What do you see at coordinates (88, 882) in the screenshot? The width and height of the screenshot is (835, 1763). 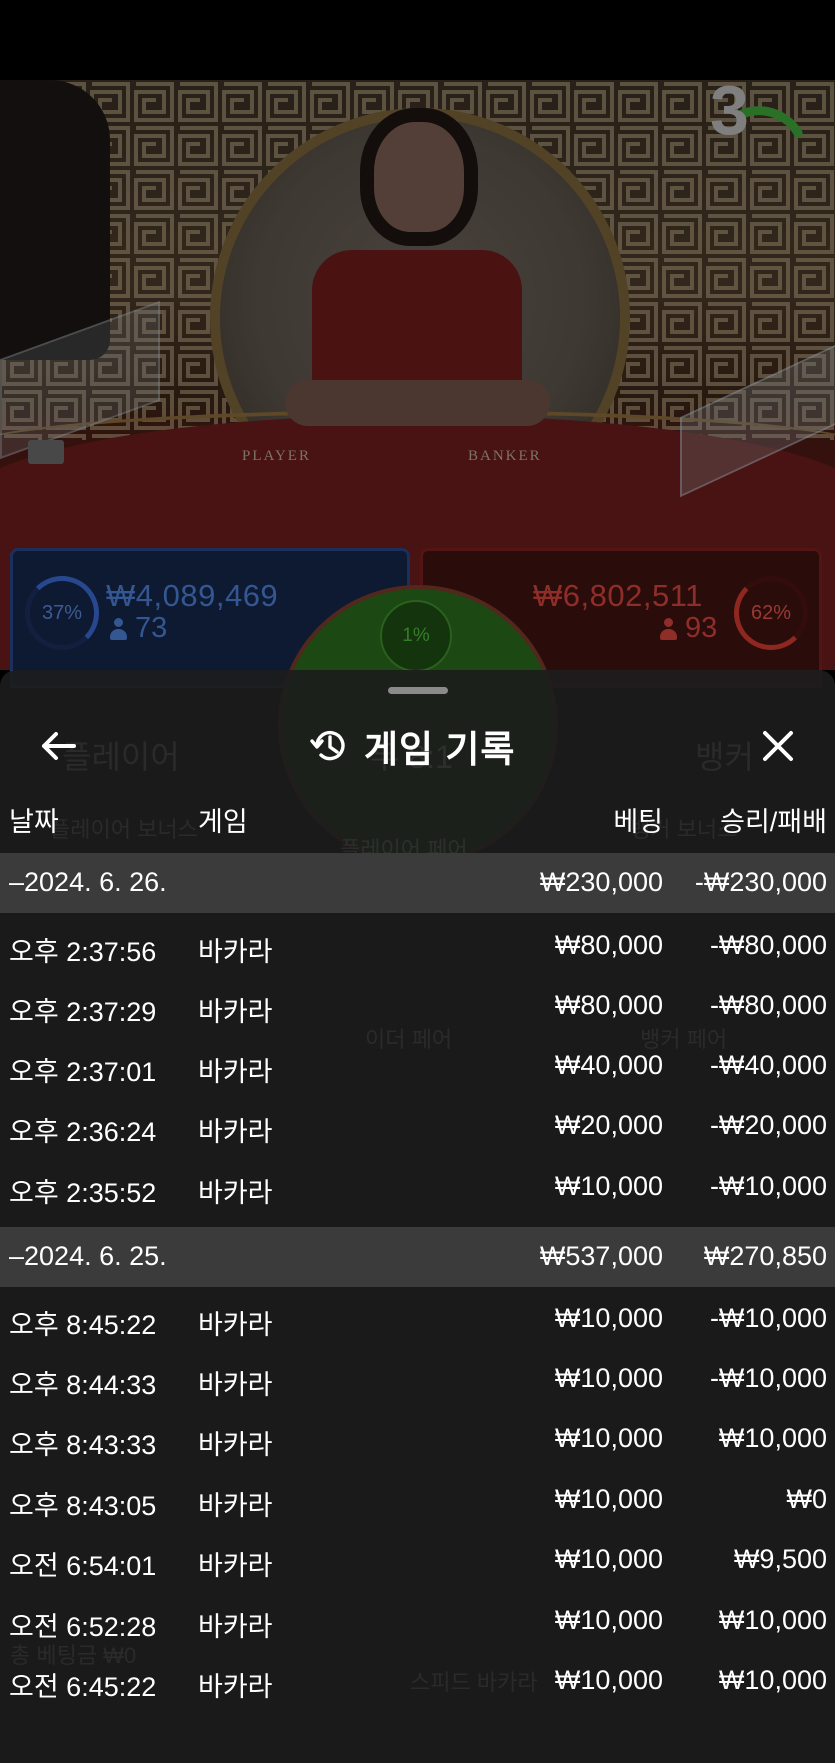 I see `group-date: –2024. 6. 26.` at bounding box center [88, 882].